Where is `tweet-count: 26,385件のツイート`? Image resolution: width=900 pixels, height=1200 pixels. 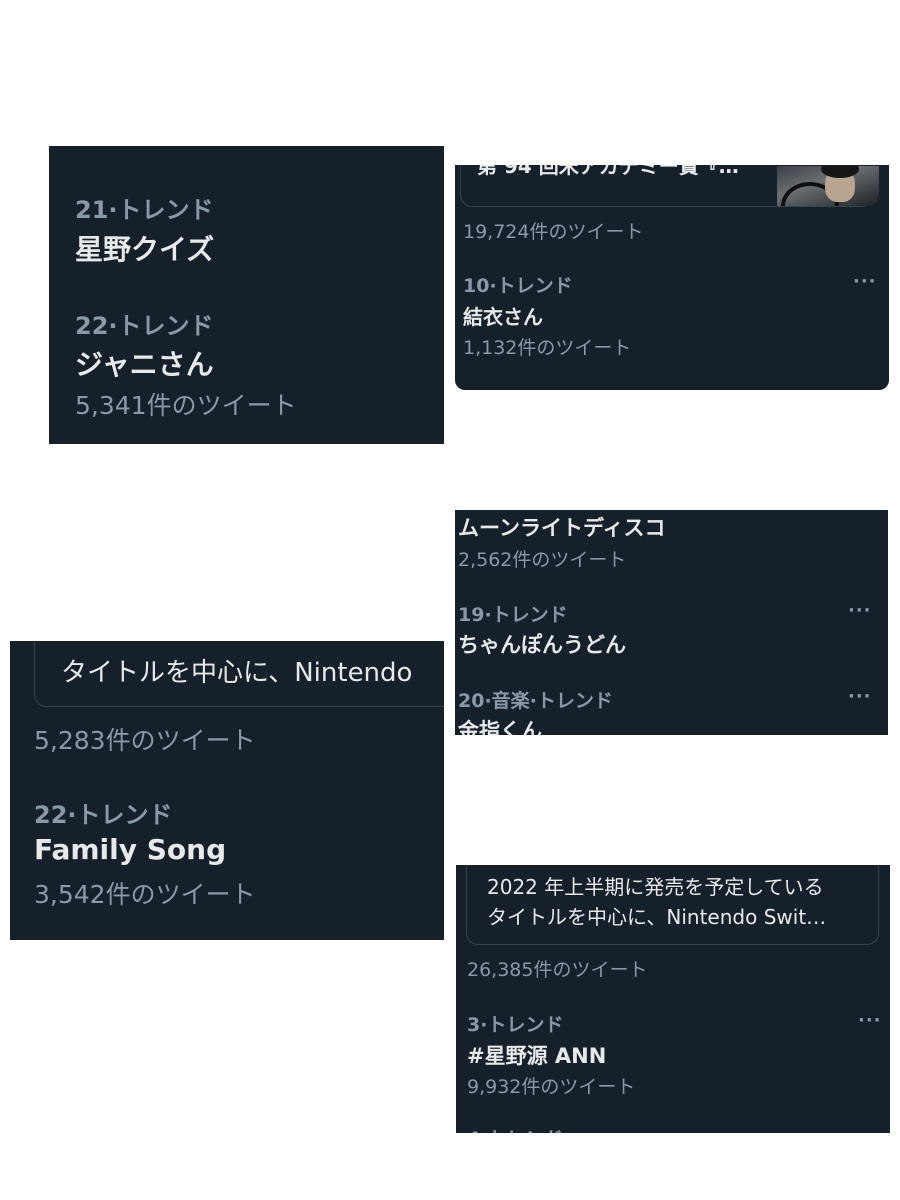 tweet-count: 26,385件のツイート is located at coordinates (557, 970).